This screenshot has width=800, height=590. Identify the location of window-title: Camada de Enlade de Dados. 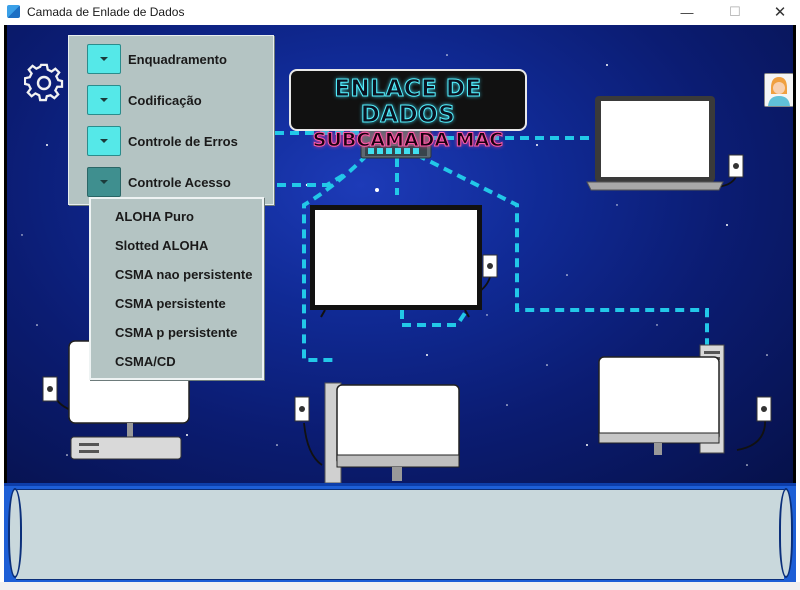
(106, 12).